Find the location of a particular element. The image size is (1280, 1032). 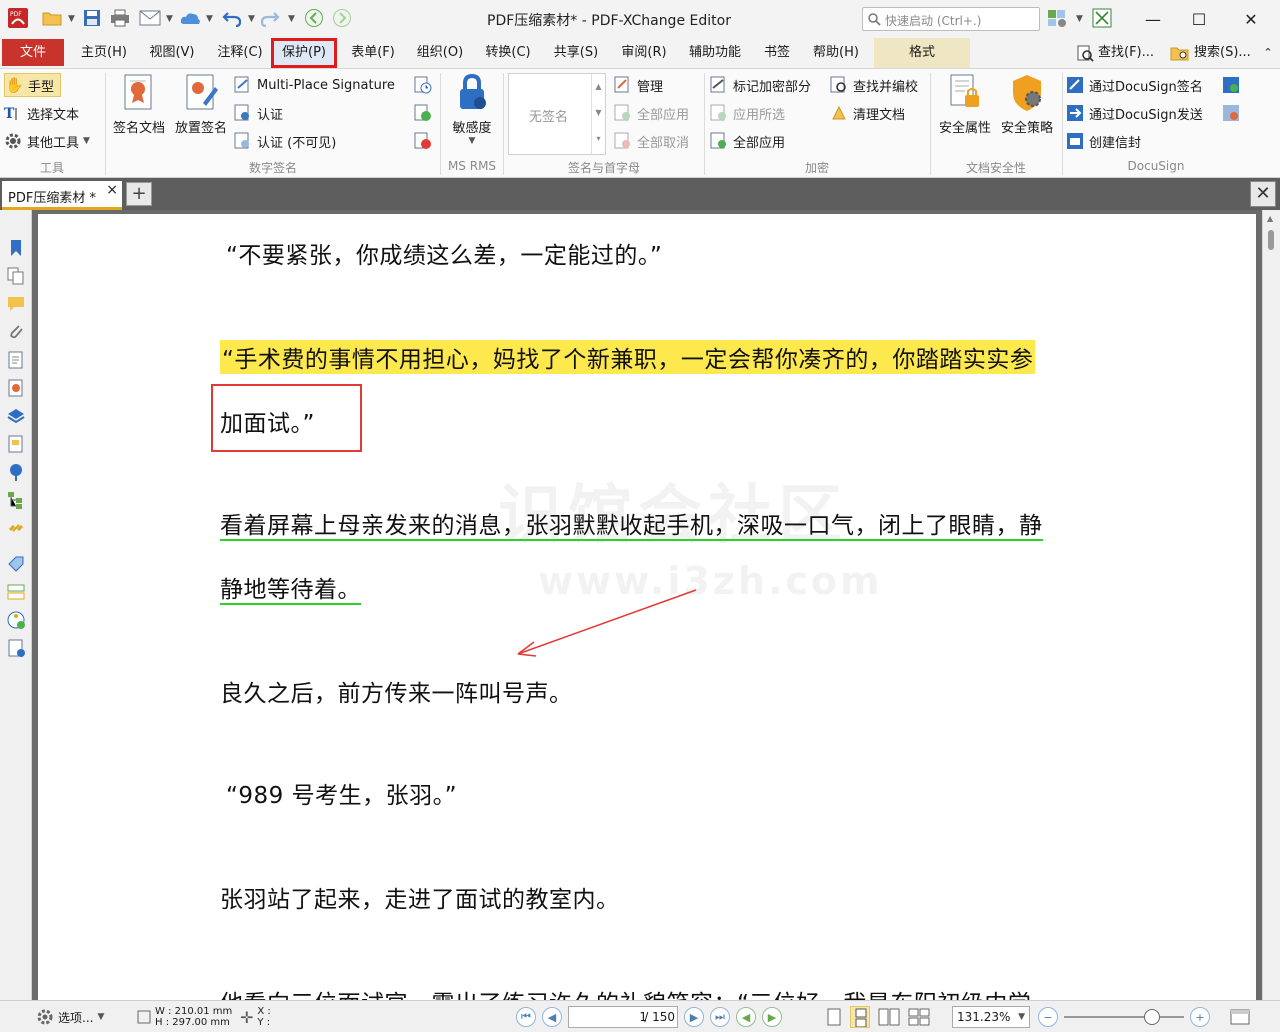

layers-panel-icon is located at coordinates (16, 416).